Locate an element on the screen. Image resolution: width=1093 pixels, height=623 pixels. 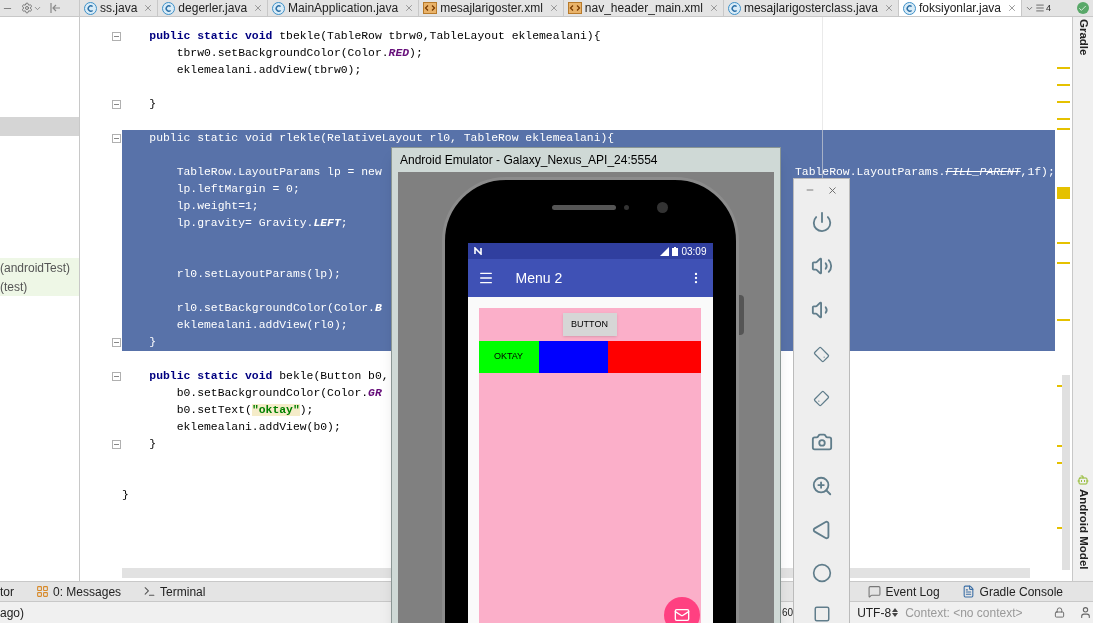
tab-label: foksiyonlar.java is located at coordinates (960, 8).